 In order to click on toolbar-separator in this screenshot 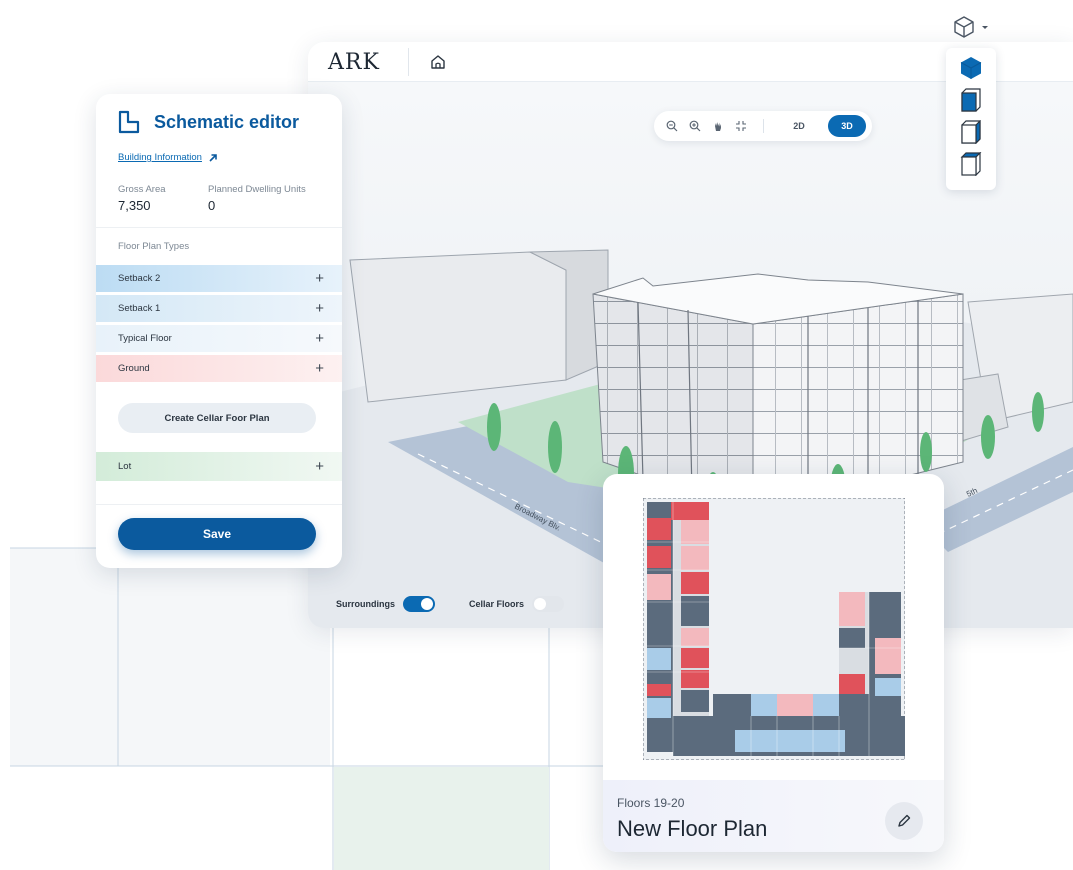, I will do `click(763, 126)`.